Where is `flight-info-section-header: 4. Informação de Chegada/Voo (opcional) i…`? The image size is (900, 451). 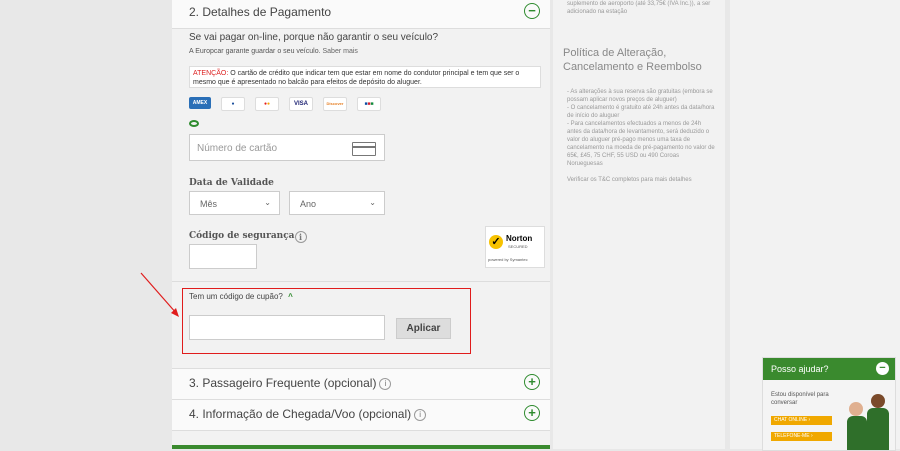 flight-info-section-header: 4. Informação de Chegada/Voo (opcional) i… is located at coordinates (361, 415).